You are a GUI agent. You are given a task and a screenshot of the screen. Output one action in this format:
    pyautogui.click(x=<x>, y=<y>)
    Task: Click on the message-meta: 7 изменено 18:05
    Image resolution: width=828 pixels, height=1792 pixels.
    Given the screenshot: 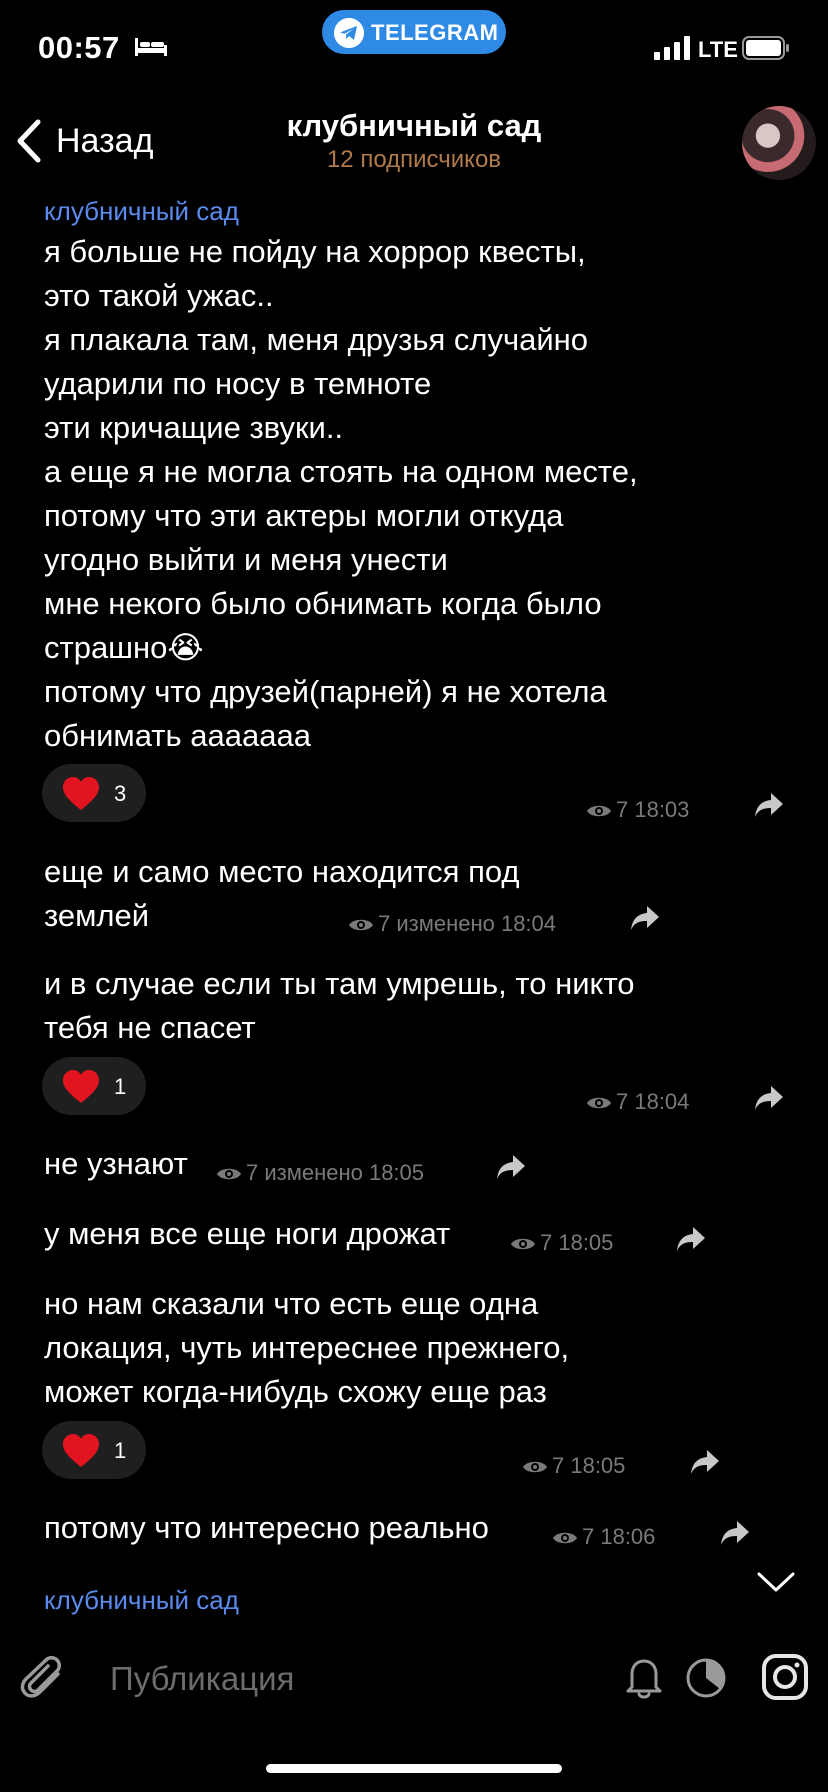 What is the action you would take?
    pyautogui.click(x=320, y=1173)
    